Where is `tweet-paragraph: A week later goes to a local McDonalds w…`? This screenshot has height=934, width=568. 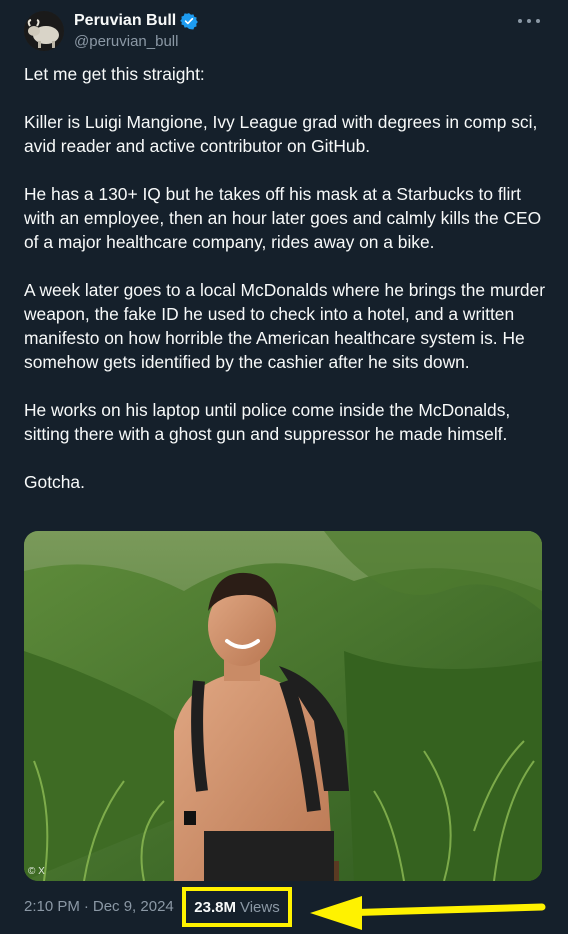 tweet-paragraph: A week later goes to a local McDonalds w… is located at coordinates (287, 326).